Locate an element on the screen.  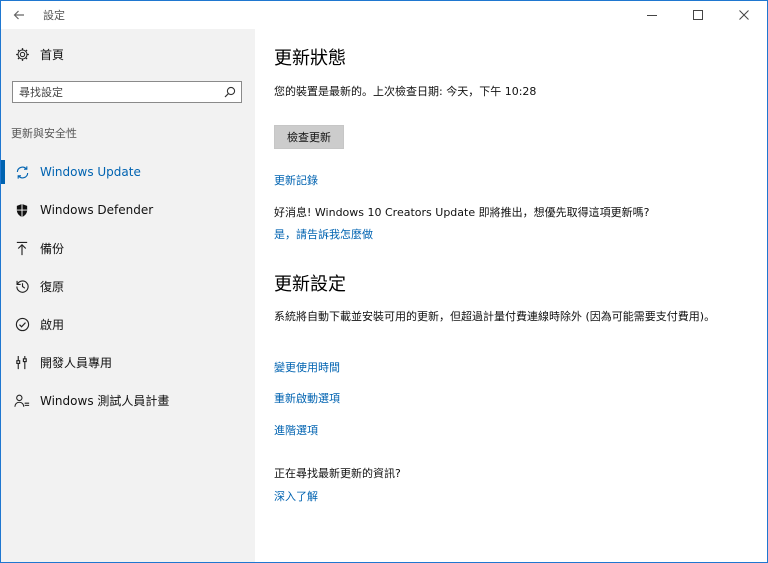
sidebar-item-windows-update: Windows Update is located at coordinates (128, 172).